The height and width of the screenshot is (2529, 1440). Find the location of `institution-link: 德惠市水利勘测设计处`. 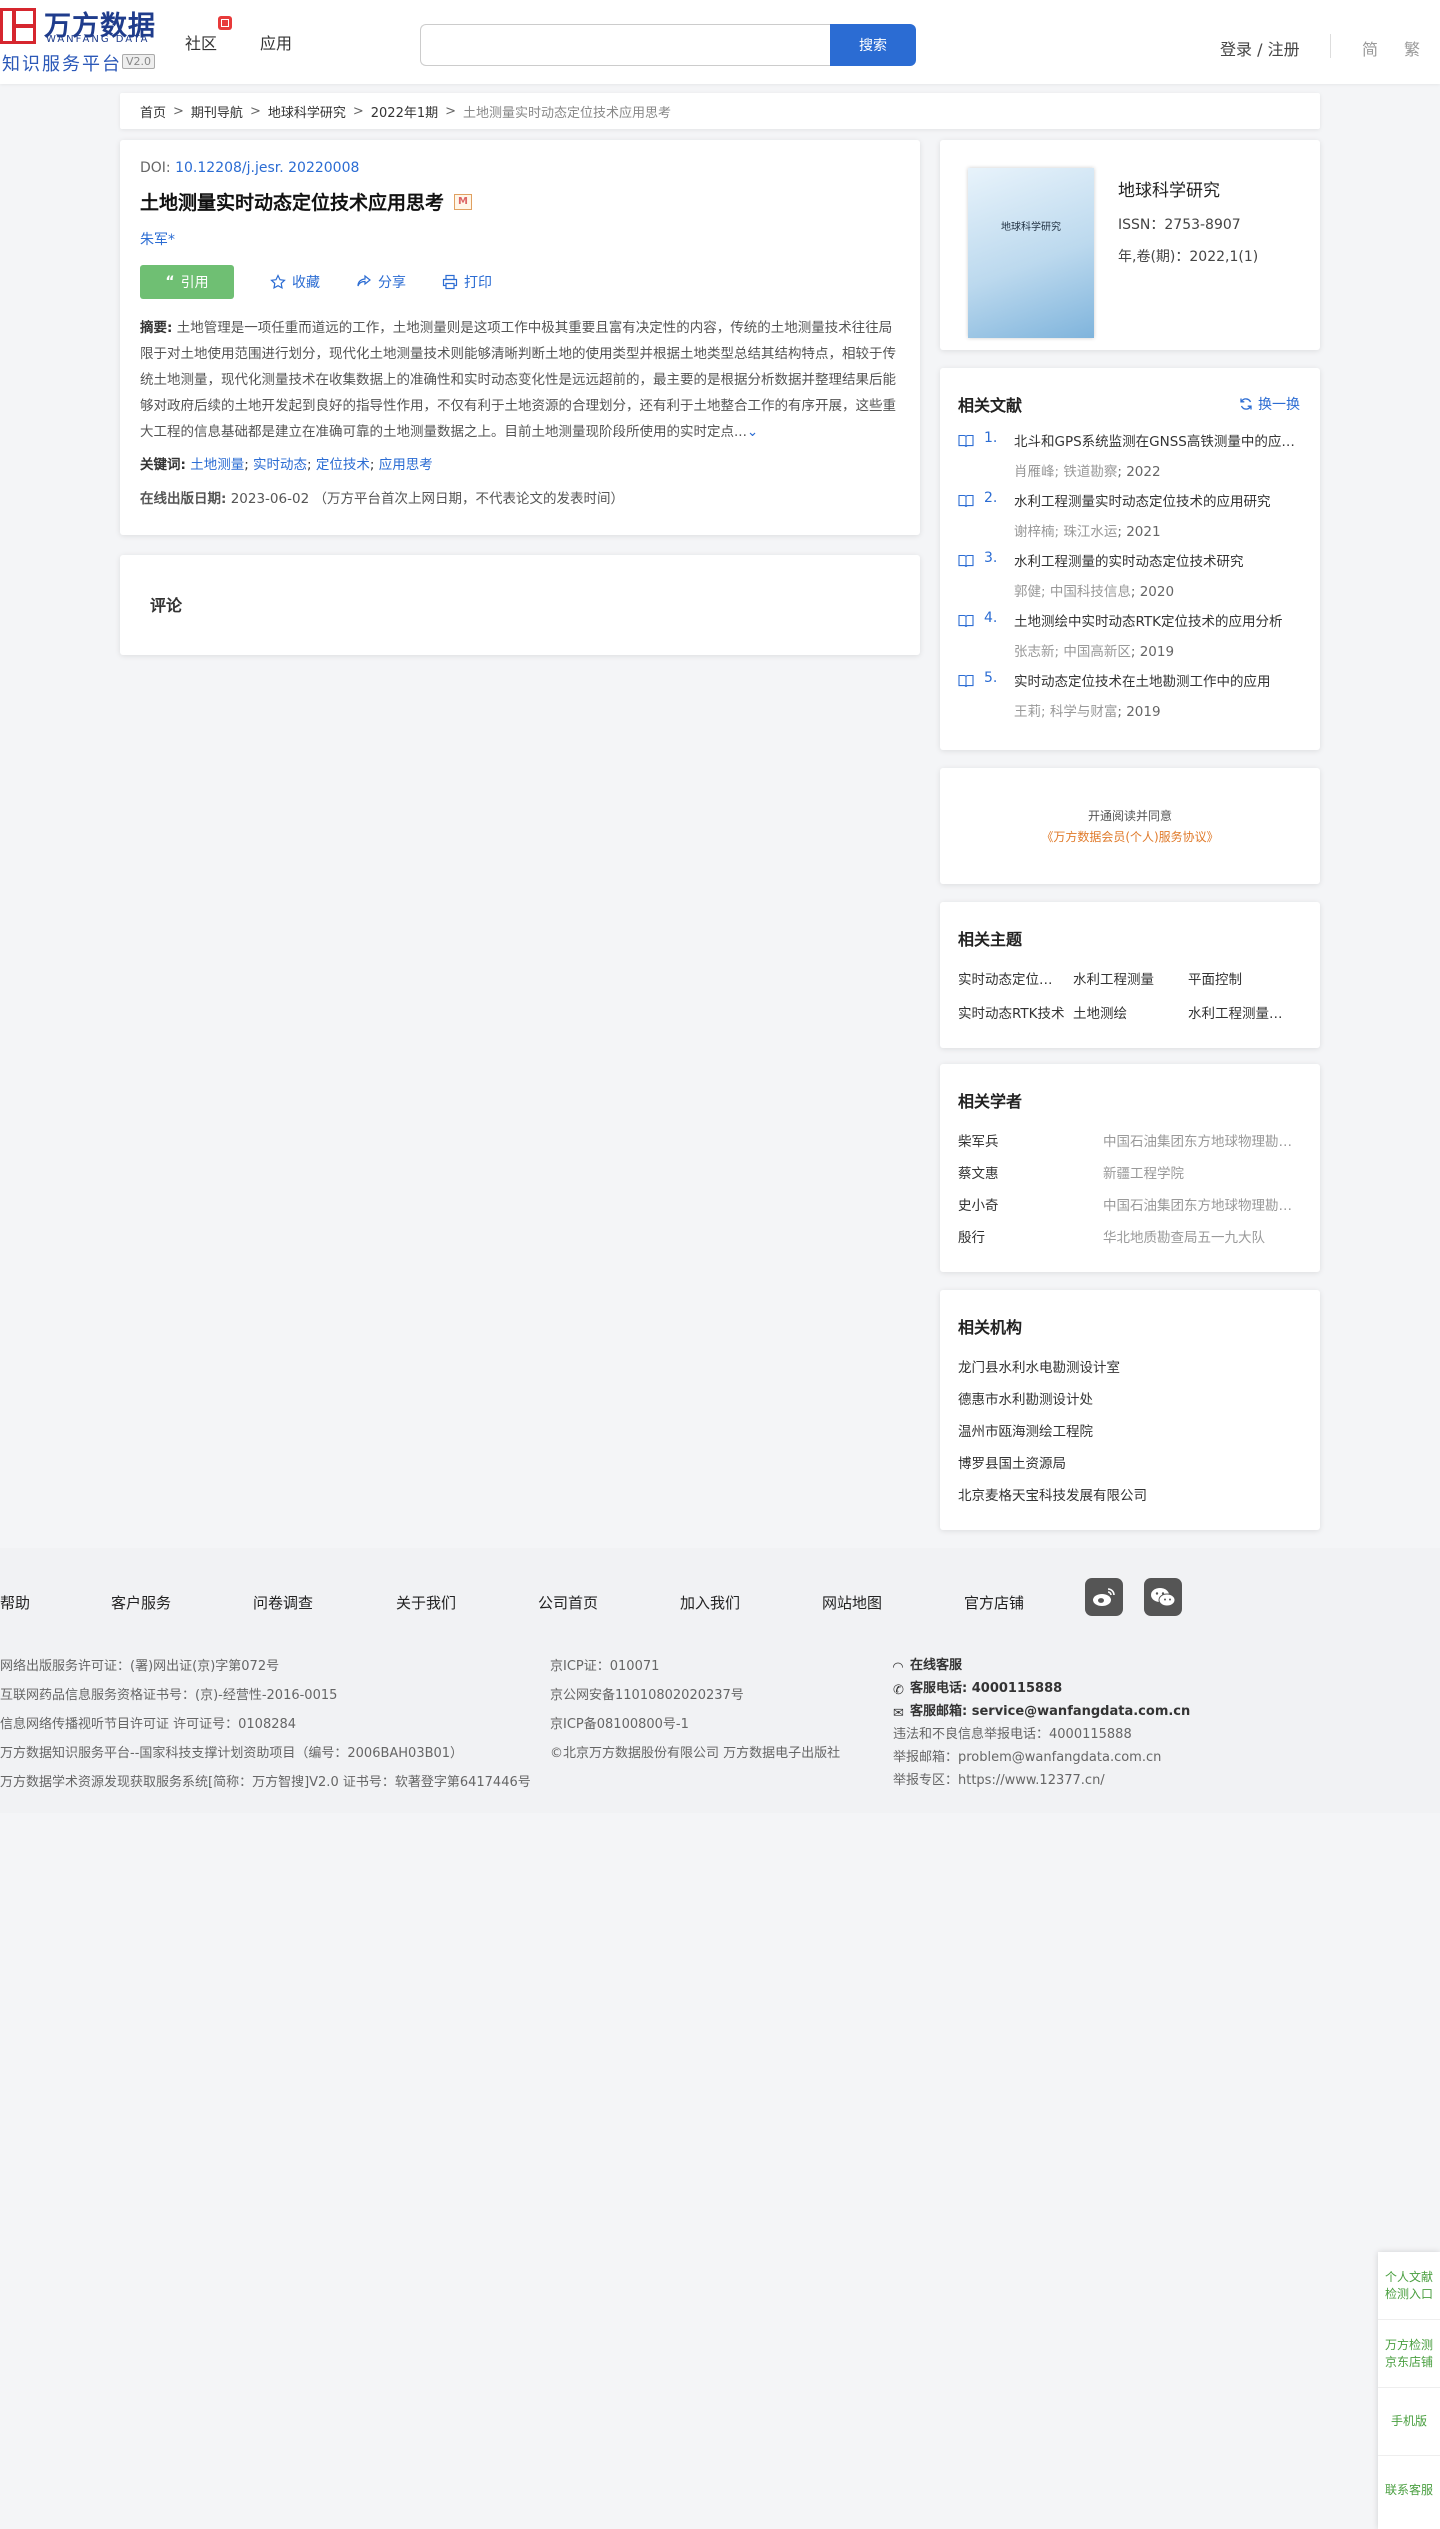

institution-link: 德惠市水利勘测设计处 is located at coordinates (1130, 1404).